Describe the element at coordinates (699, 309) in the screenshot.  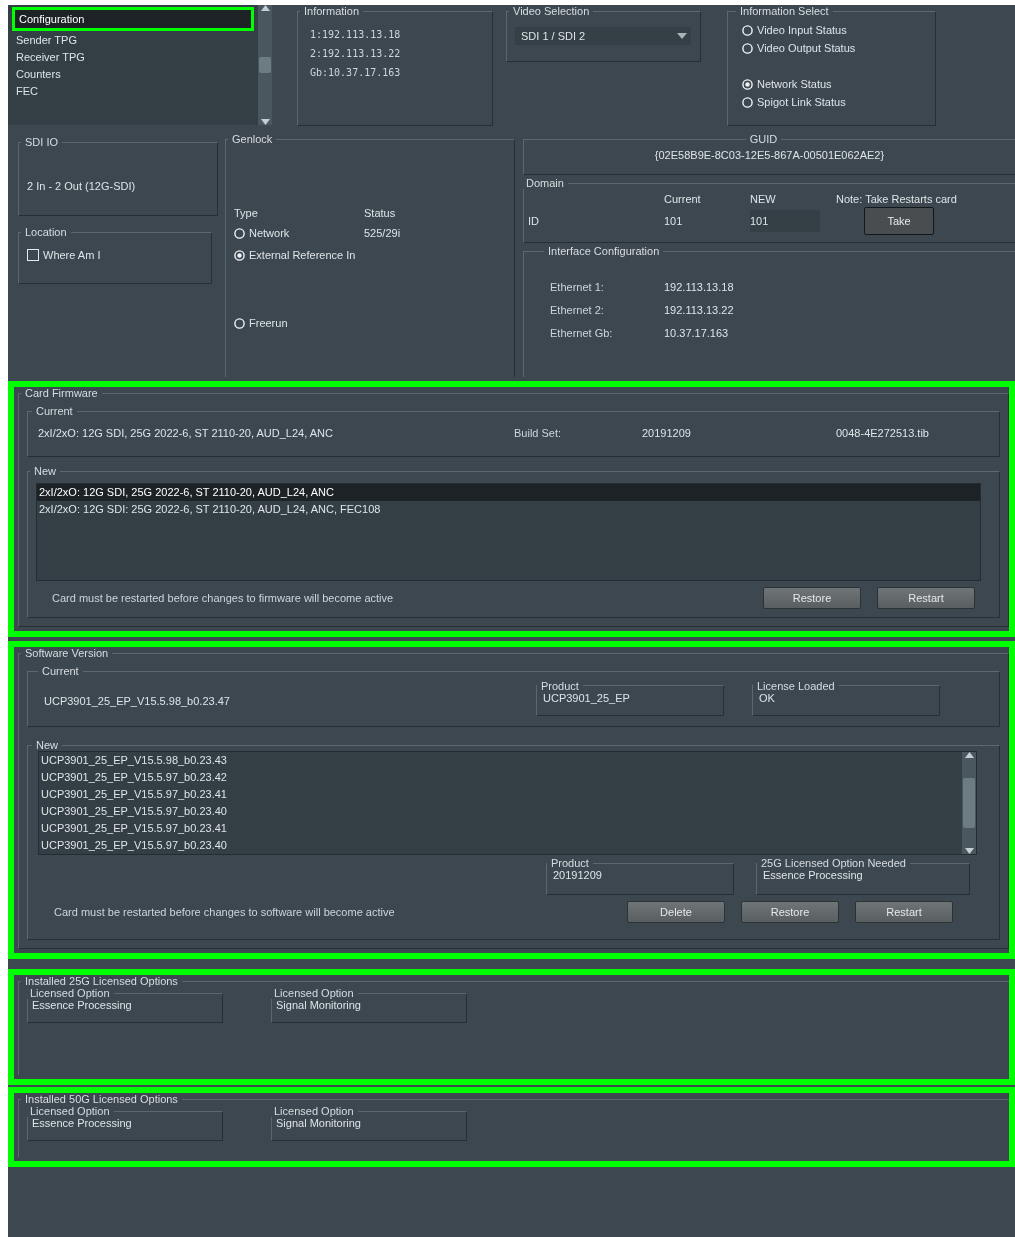
I see `interface-address: 192.113.13.22` at that location.